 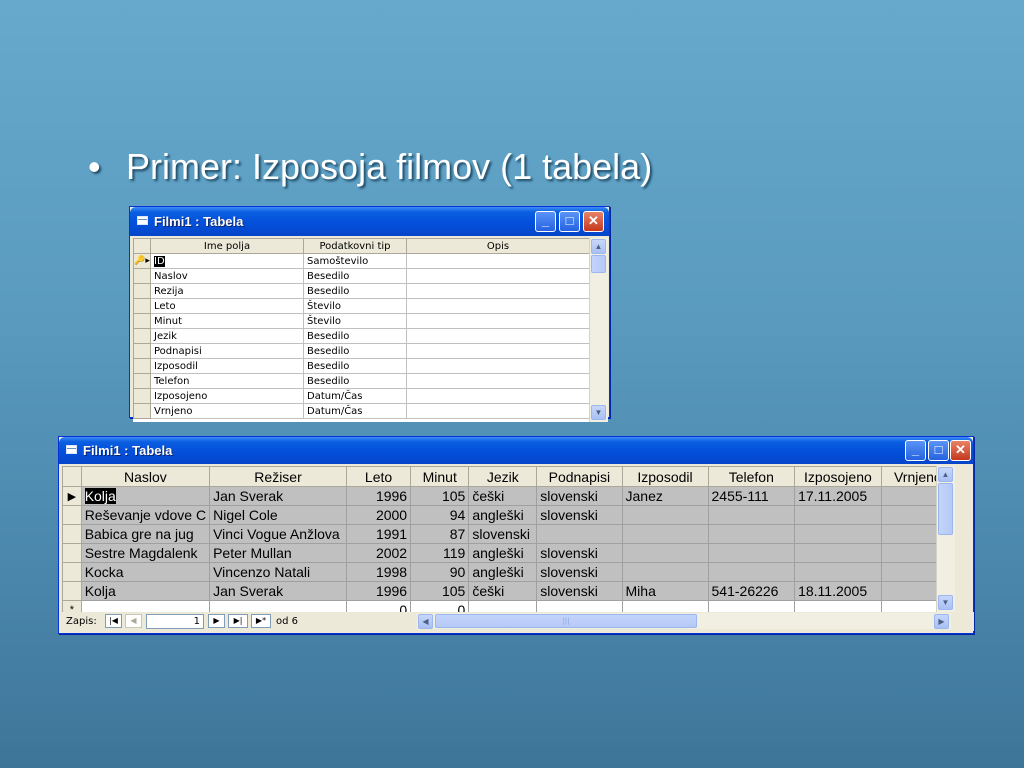 What do you see at coordinates (945, 539) in the screenshot?
I see `datasheet-vertical-scrollbar: ▲ ▼` at bounding box center [945, 539].